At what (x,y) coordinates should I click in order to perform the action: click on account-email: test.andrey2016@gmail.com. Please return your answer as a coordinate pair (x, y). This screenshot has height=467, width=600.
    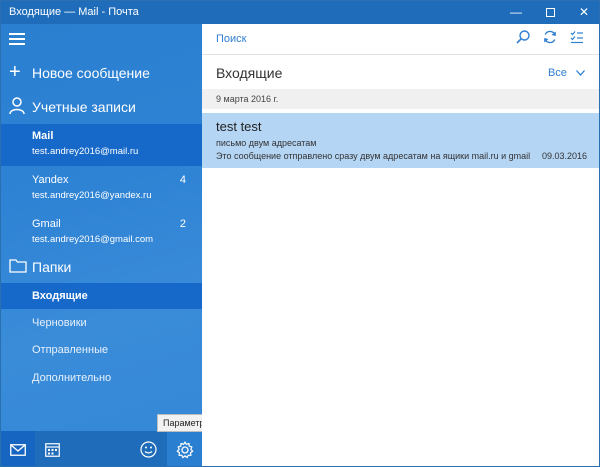
    Looking at the image, I should click on (93, 239).